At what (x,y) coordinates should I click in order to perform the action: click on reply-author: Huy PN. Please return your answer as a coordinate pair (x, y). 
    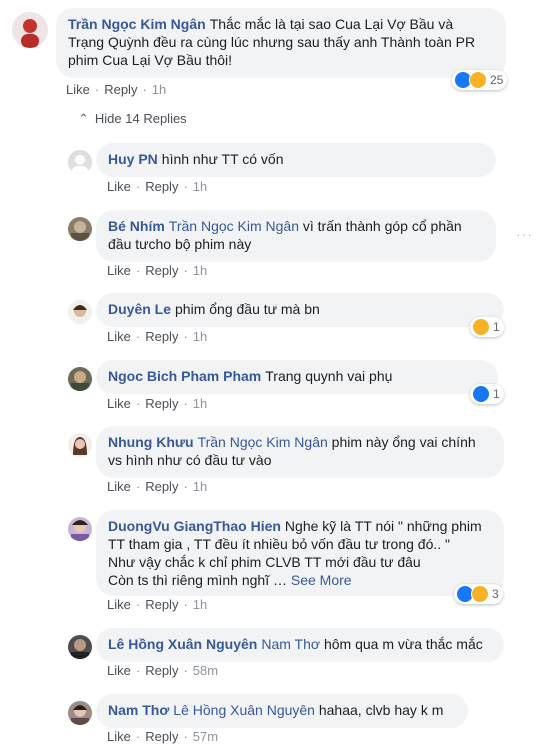
    Looking at the image, I should click on (133, 159).